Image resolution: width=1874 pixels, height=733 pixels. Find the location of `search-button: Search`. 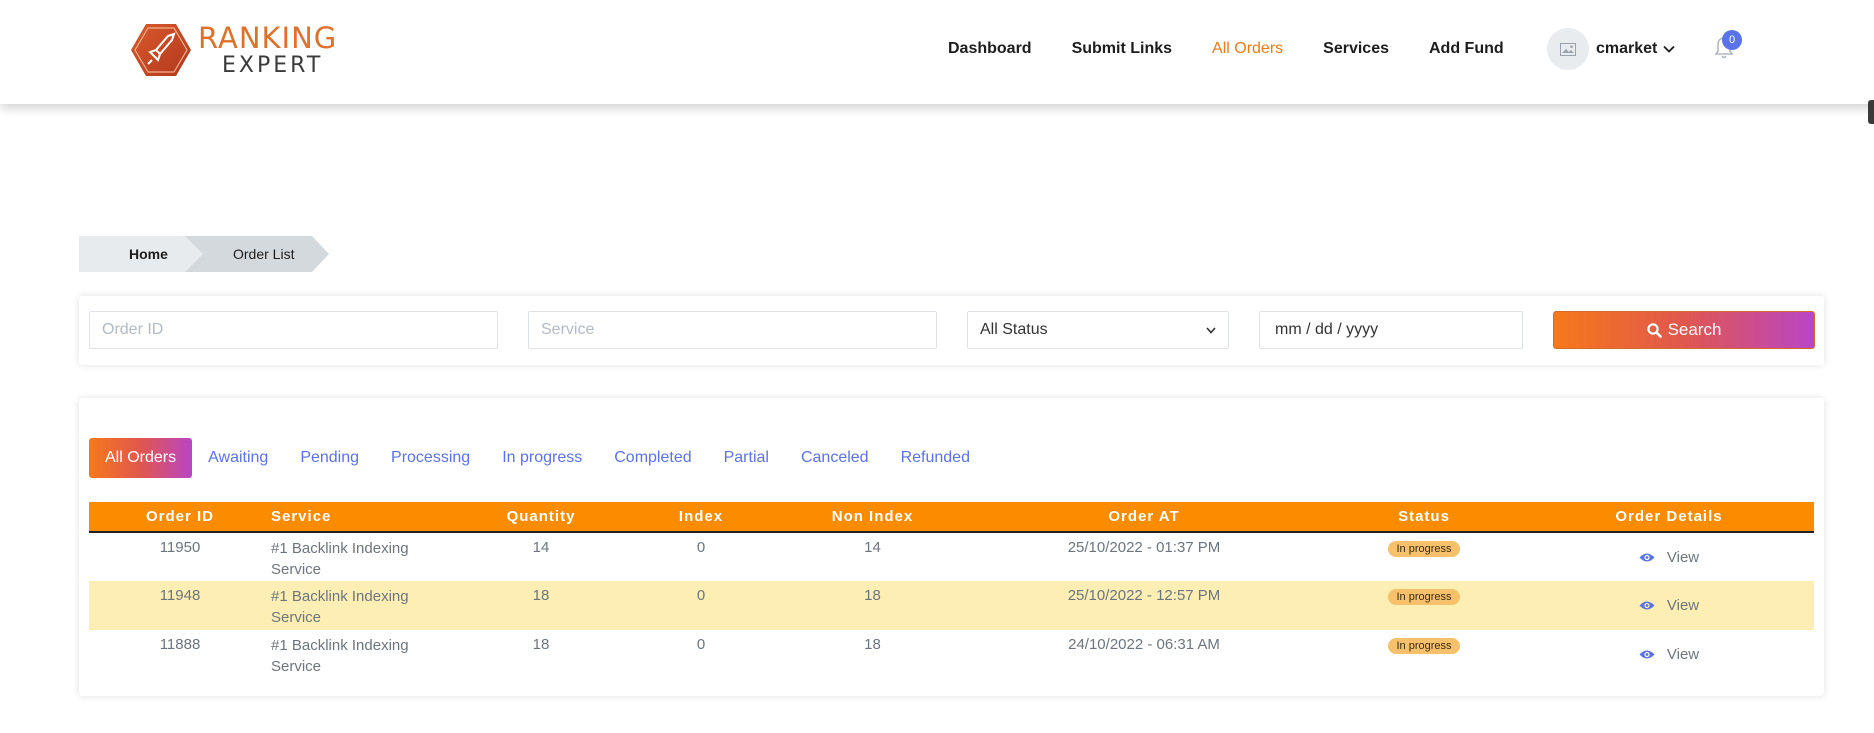

search-button: Search is located at coordinates (1684, 330).